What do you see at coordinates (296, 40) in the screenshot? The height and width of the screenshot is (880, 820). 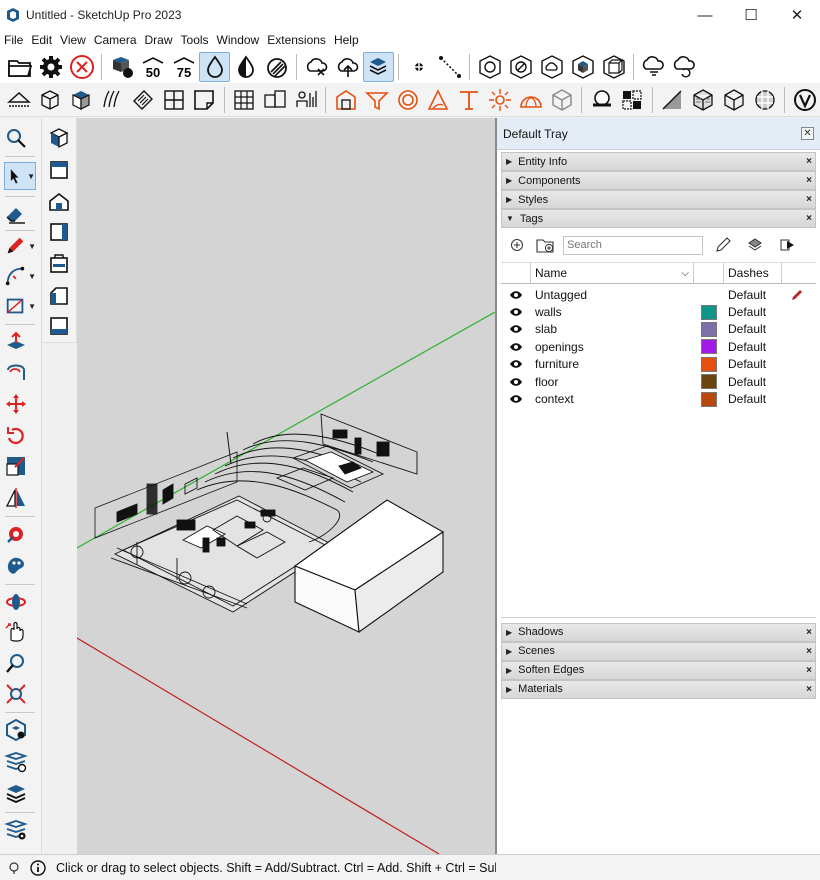 I see `menu-extensions: Extensions` at bounding box center [296, 40].